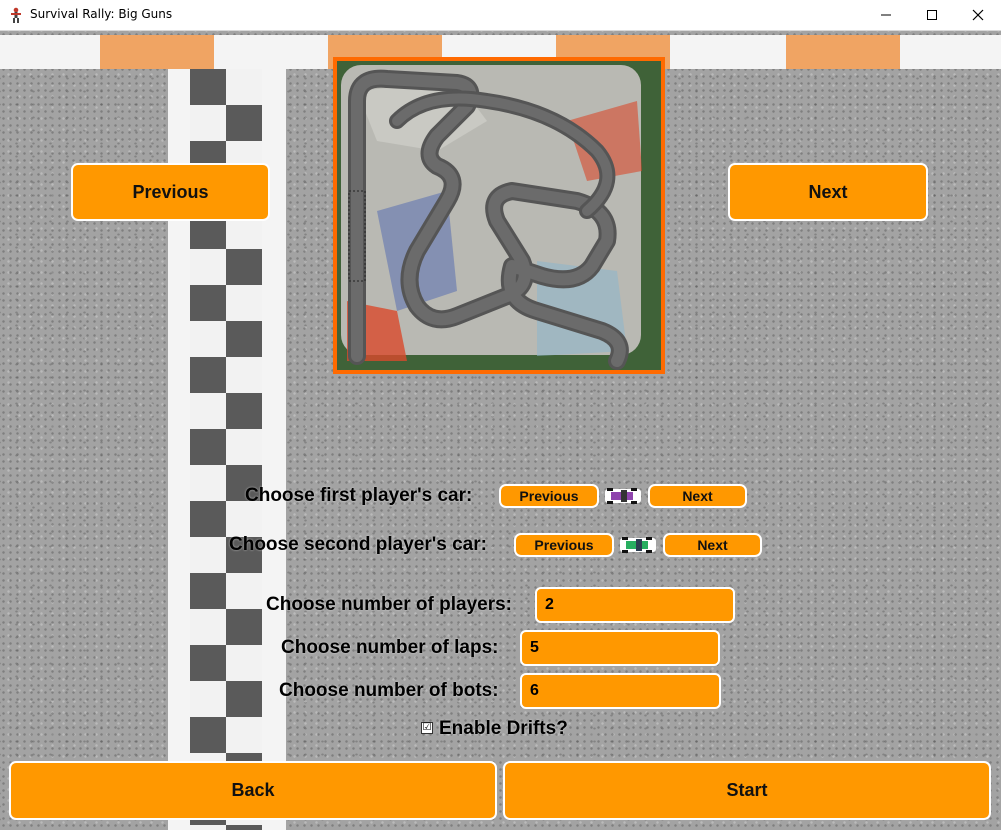 The height and width of the screenshot is (830, 1001). What do you see at coordinates (549, 496) in the screenshot?
I see `player1-previous-button: Previous` at bounding box center [549, 496].